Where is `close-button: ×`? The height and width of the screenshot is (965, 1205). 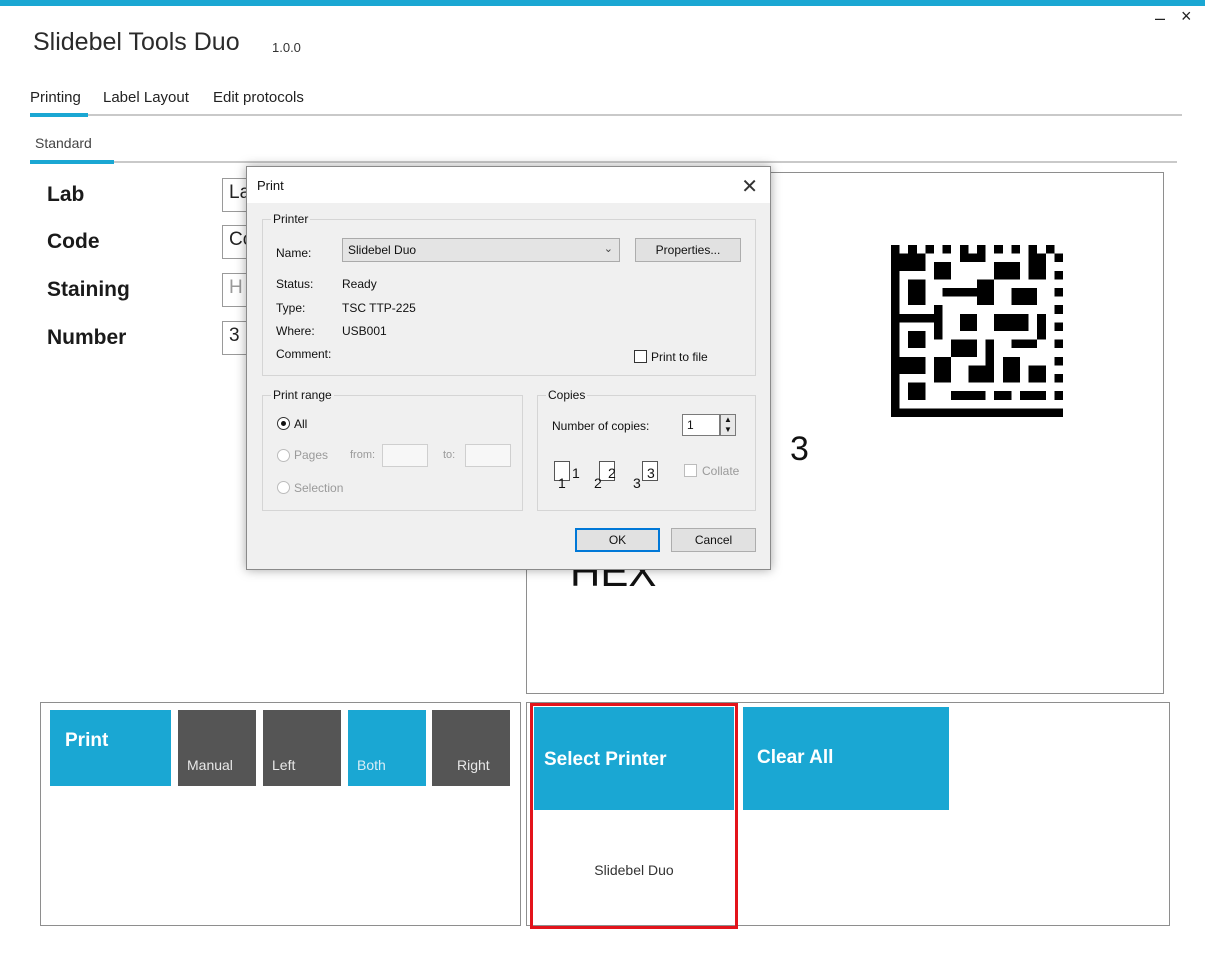
close-button: × is located at coordinates (1186, 16).